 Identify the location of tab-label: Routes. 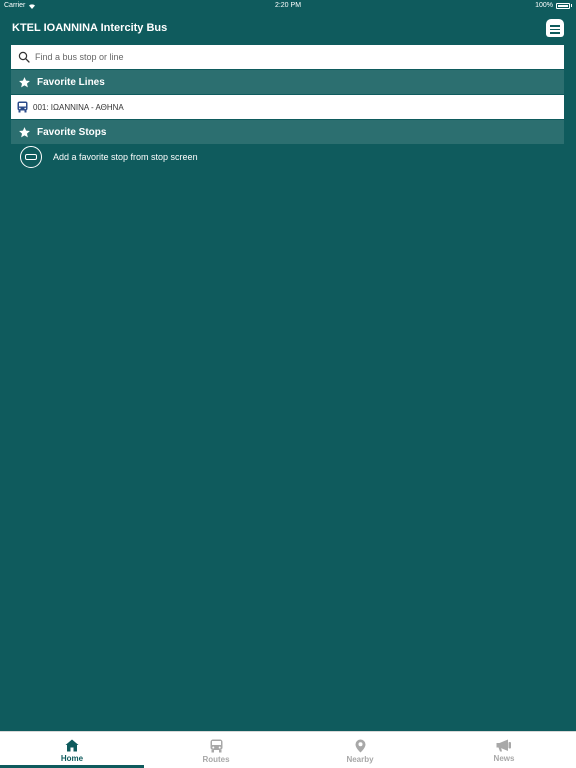
(216, 759).